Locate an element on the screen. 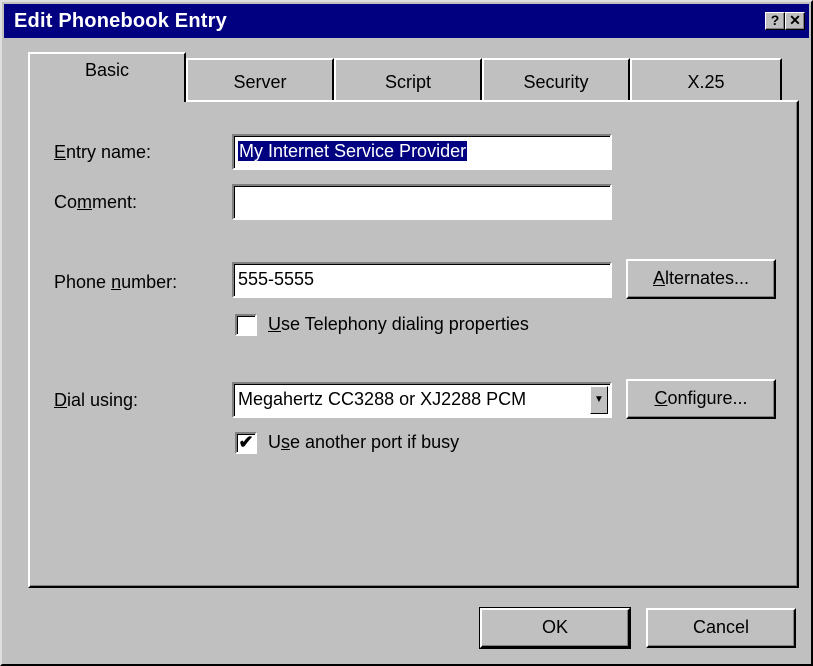  tab-server: Server is located at coordinates (260, 80).